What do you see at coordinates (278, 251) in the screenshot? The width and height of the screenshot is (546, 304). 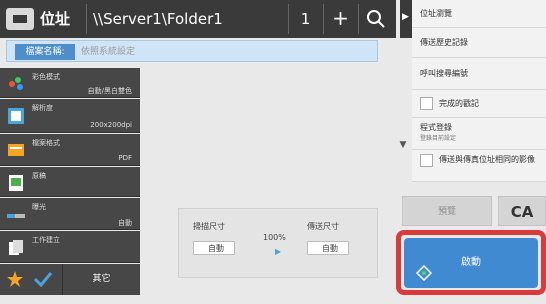 I see `arrow-right-icon: ▶` at bounding box center [278, 251].